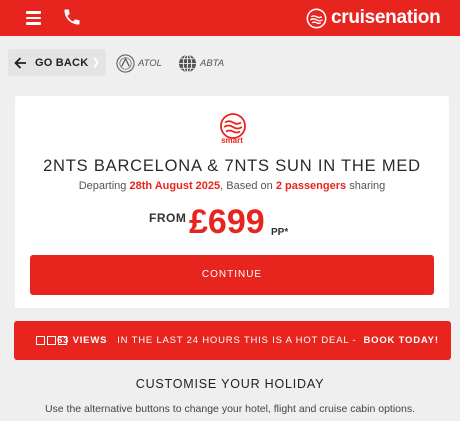  I want to click on atol-badge: ATOL, so click(139, 63).